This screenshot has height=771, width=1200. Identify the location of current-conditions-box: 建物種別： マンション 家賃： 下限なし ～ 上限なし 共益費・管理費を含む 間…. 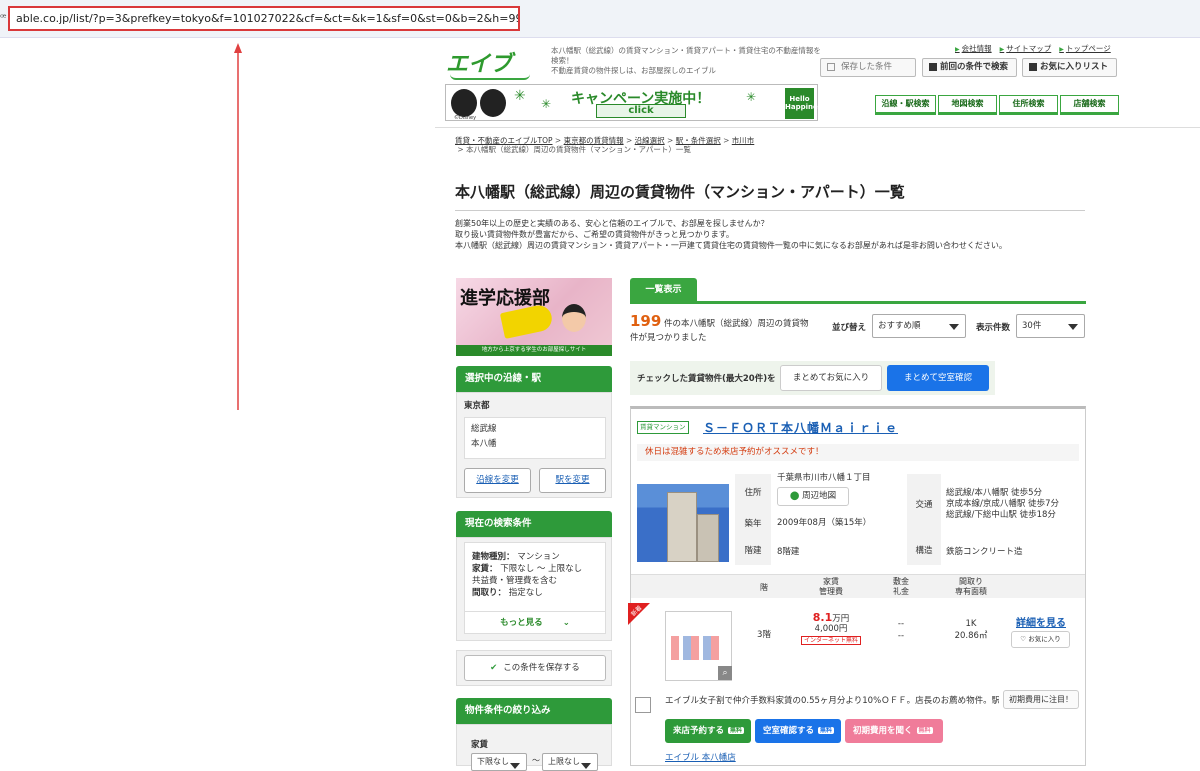
(534, 589).